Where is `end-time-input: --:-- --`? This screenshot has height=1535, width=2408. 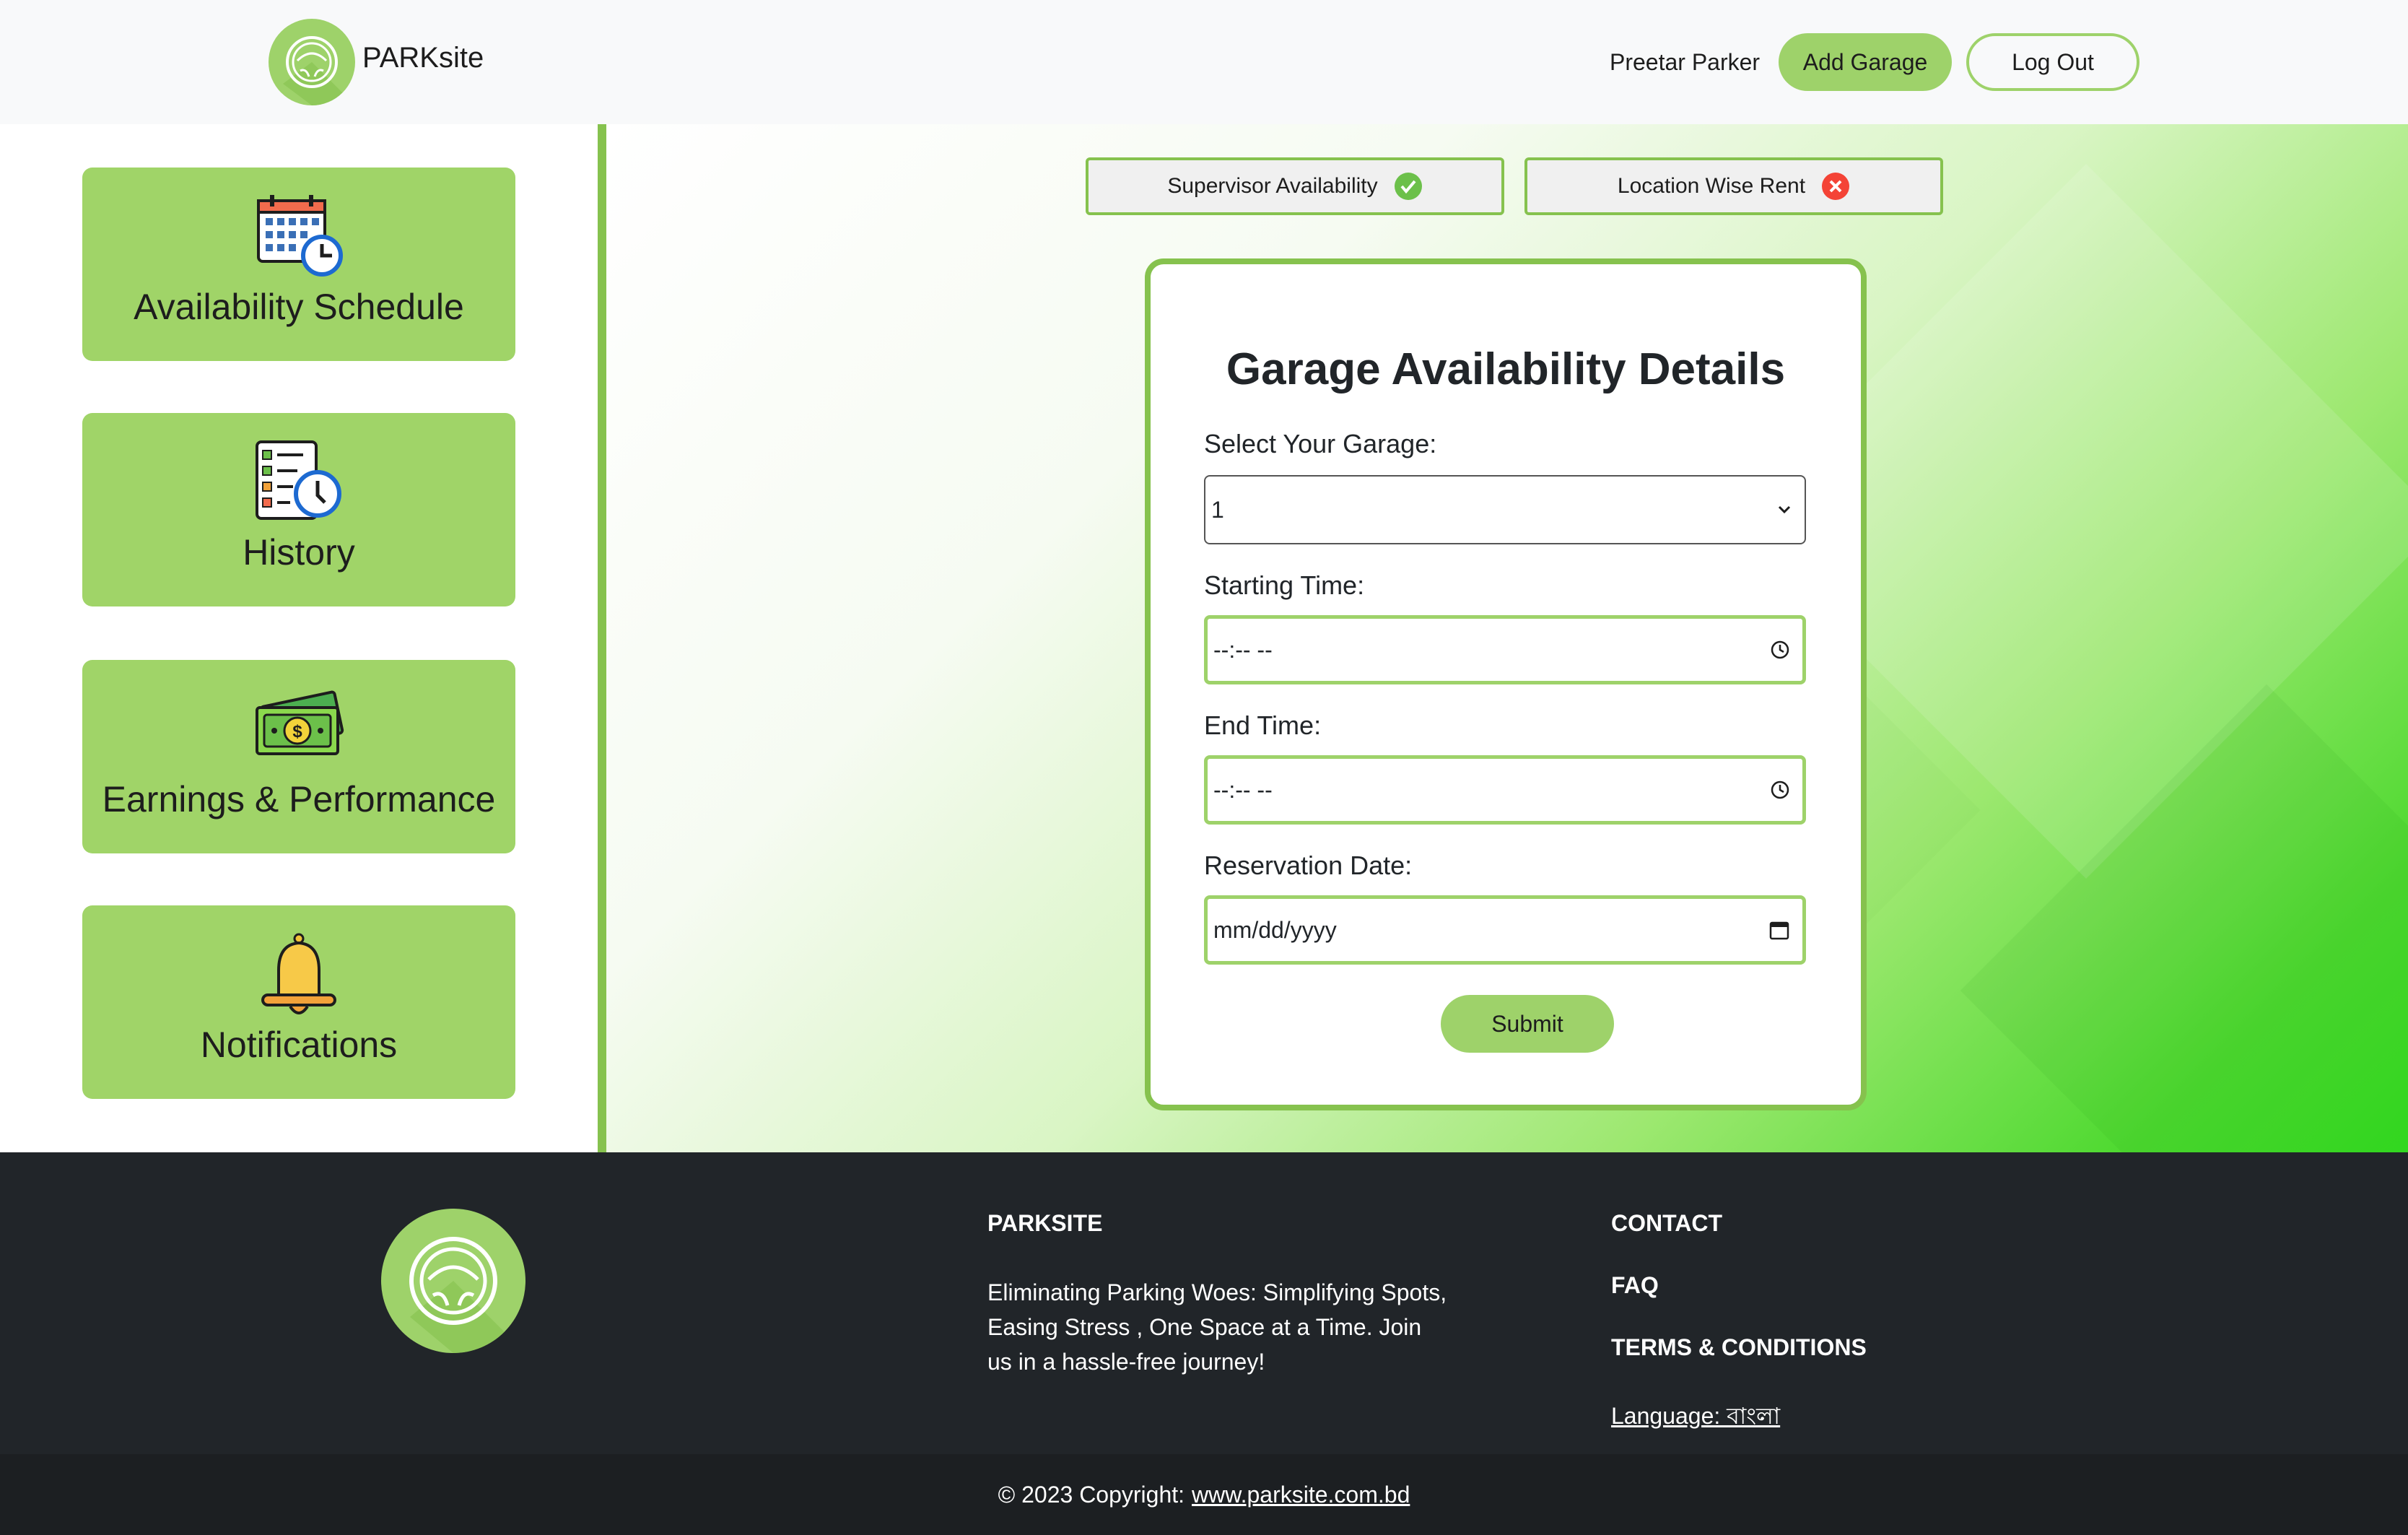 end-time-input: --:-- -- is located at coordinates (1505, 790).